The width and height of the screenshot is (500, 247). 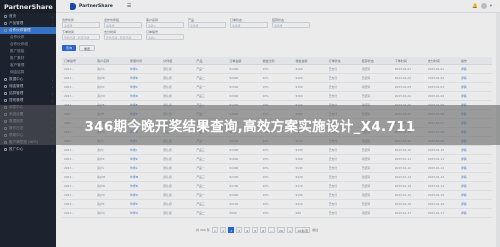 I want to click on filter-field: 订单状态 请选择, so click(x=249, y=23).